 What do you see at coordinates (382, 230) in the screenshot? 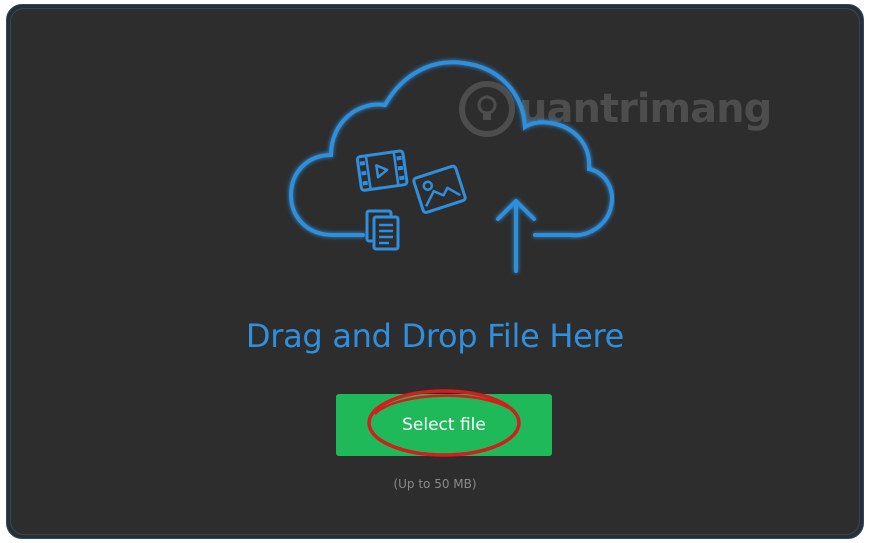
I see `document-file-icon` at bounding box center [382, 230].